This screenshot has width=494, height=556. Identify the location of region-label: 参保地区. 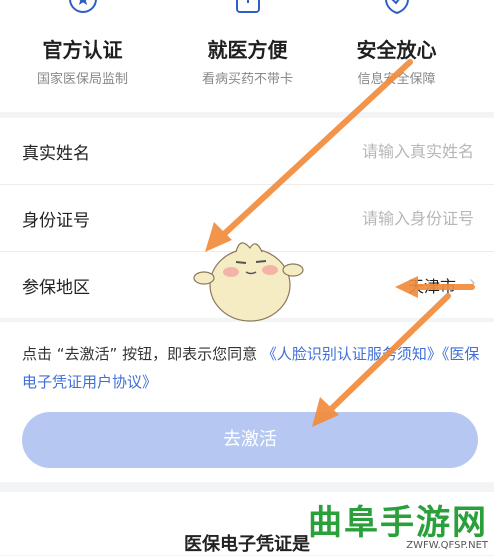
(56, 288).